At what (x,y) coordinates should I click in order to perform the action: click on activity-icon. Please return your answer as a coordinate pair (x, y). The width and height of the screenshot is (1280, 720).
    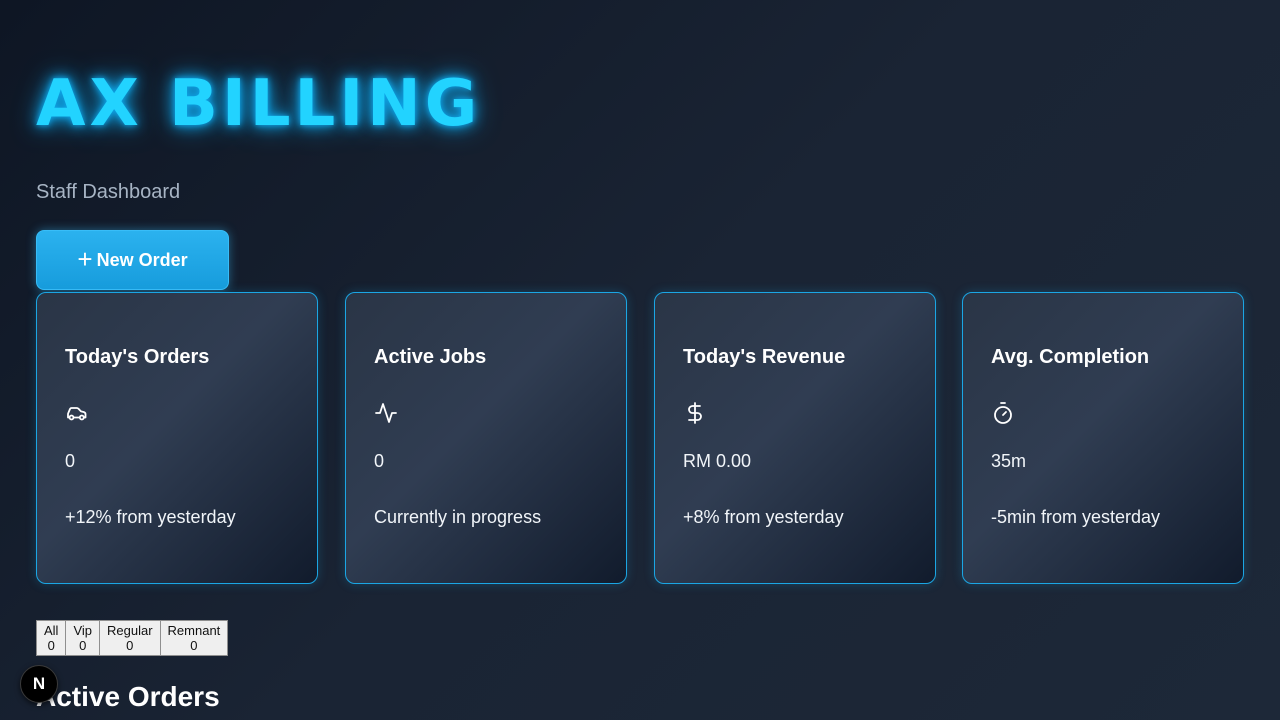
    Looking at the image, I should click on (386, 413).